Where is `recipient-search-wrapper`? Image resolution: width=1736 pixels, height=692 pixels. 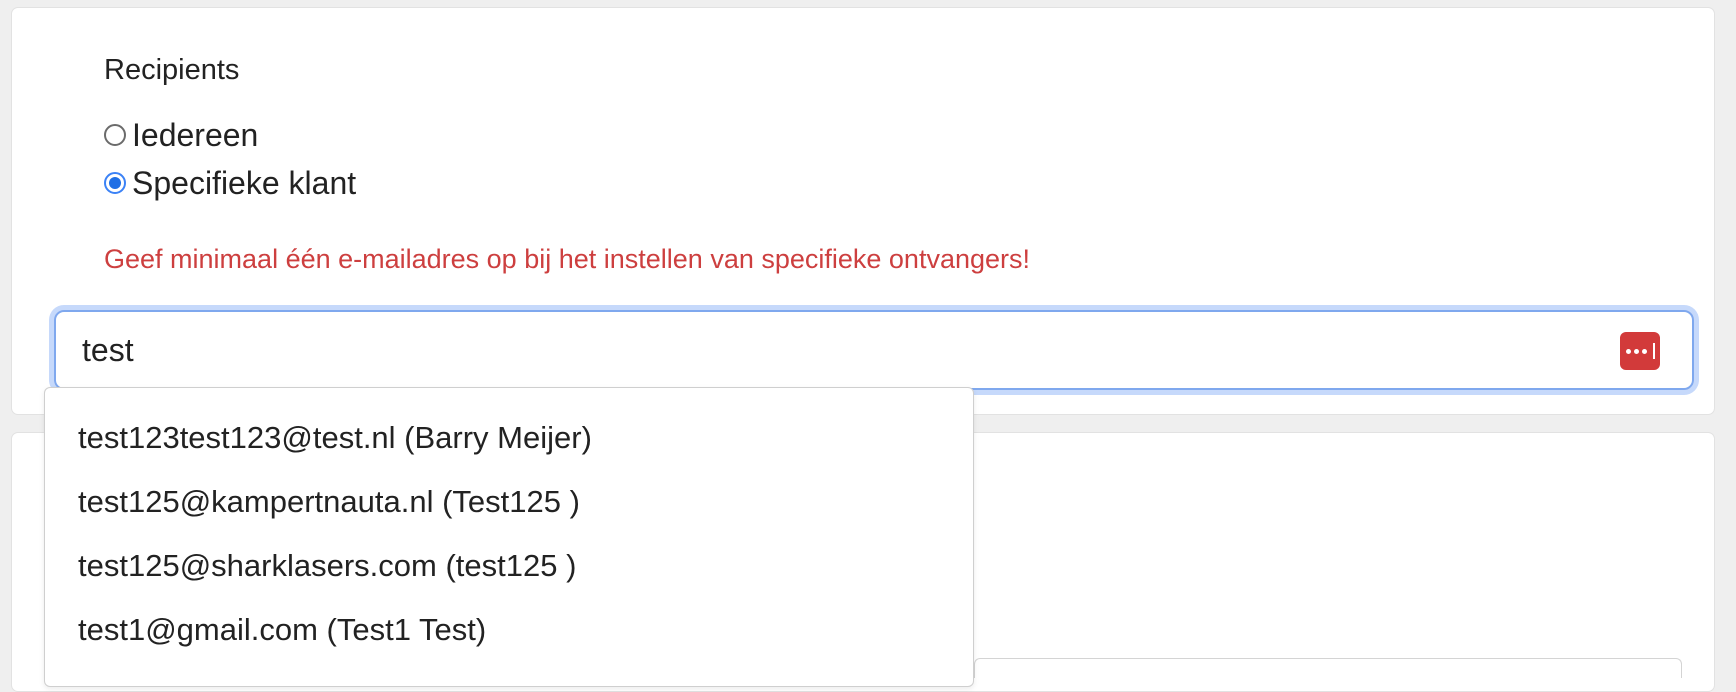
recipient-search-wrapper is located at coordinates (874, 350).